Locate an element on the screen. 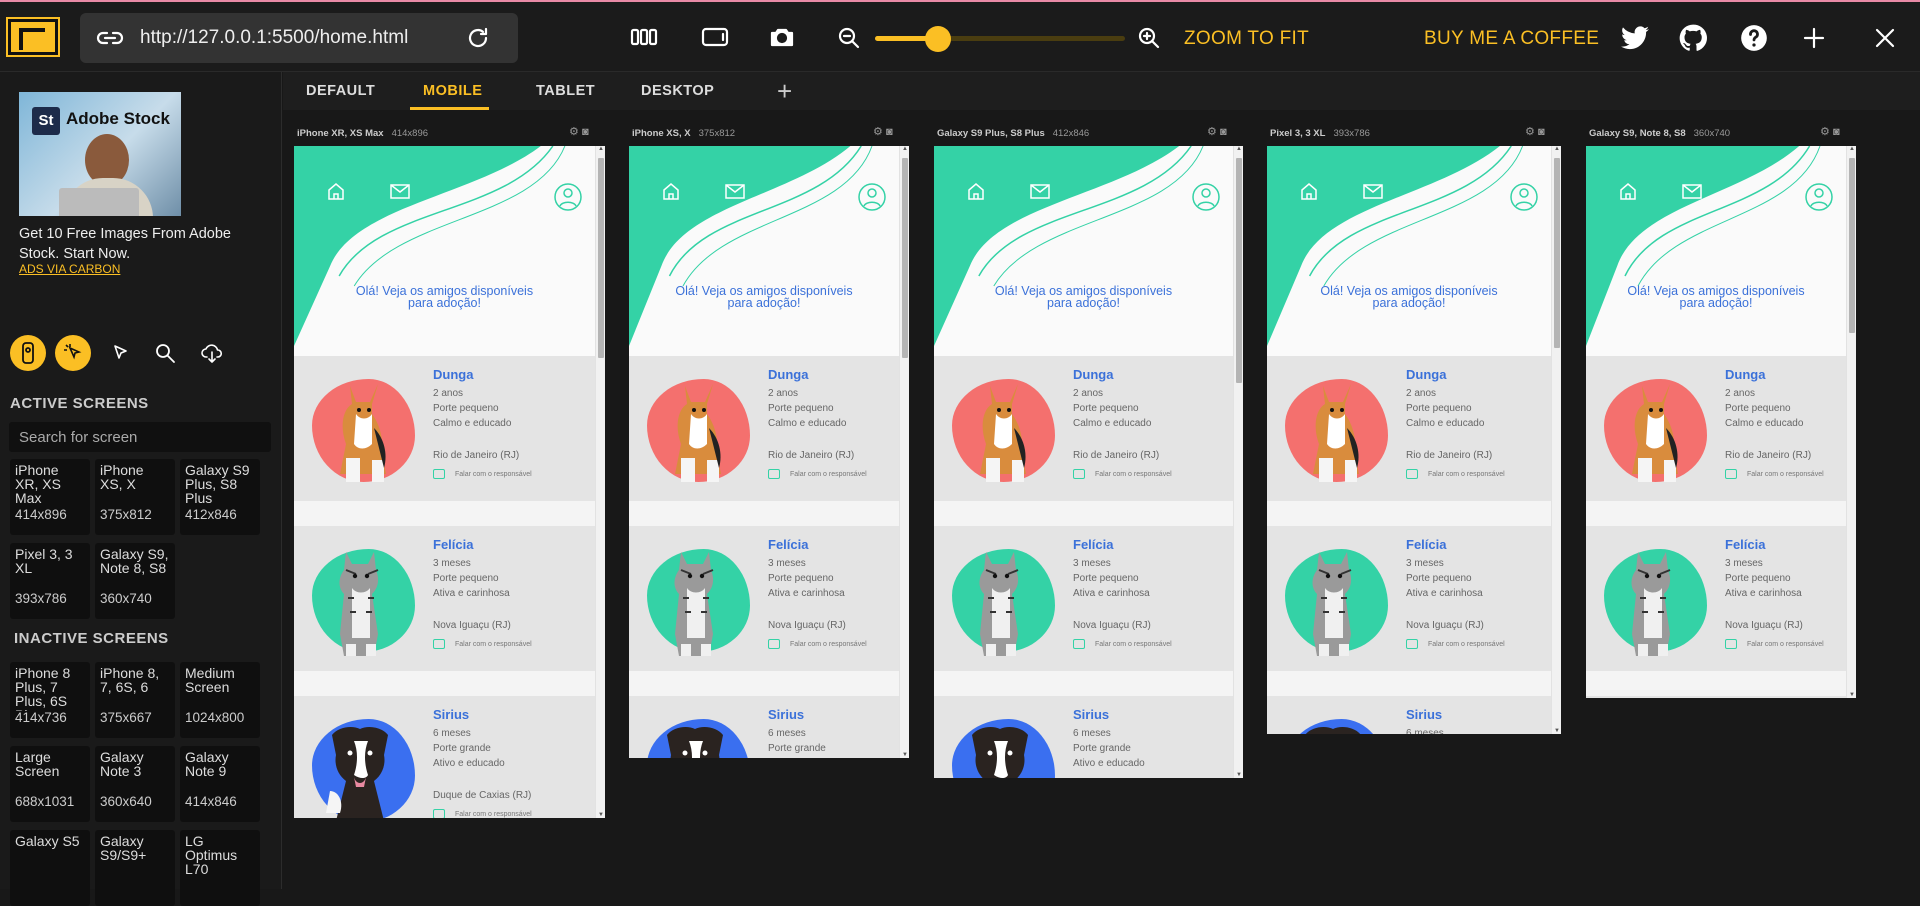 The width and height of the screenshot is (1920, 906). zoom-slider-knob is located at coordinates (937, 39).